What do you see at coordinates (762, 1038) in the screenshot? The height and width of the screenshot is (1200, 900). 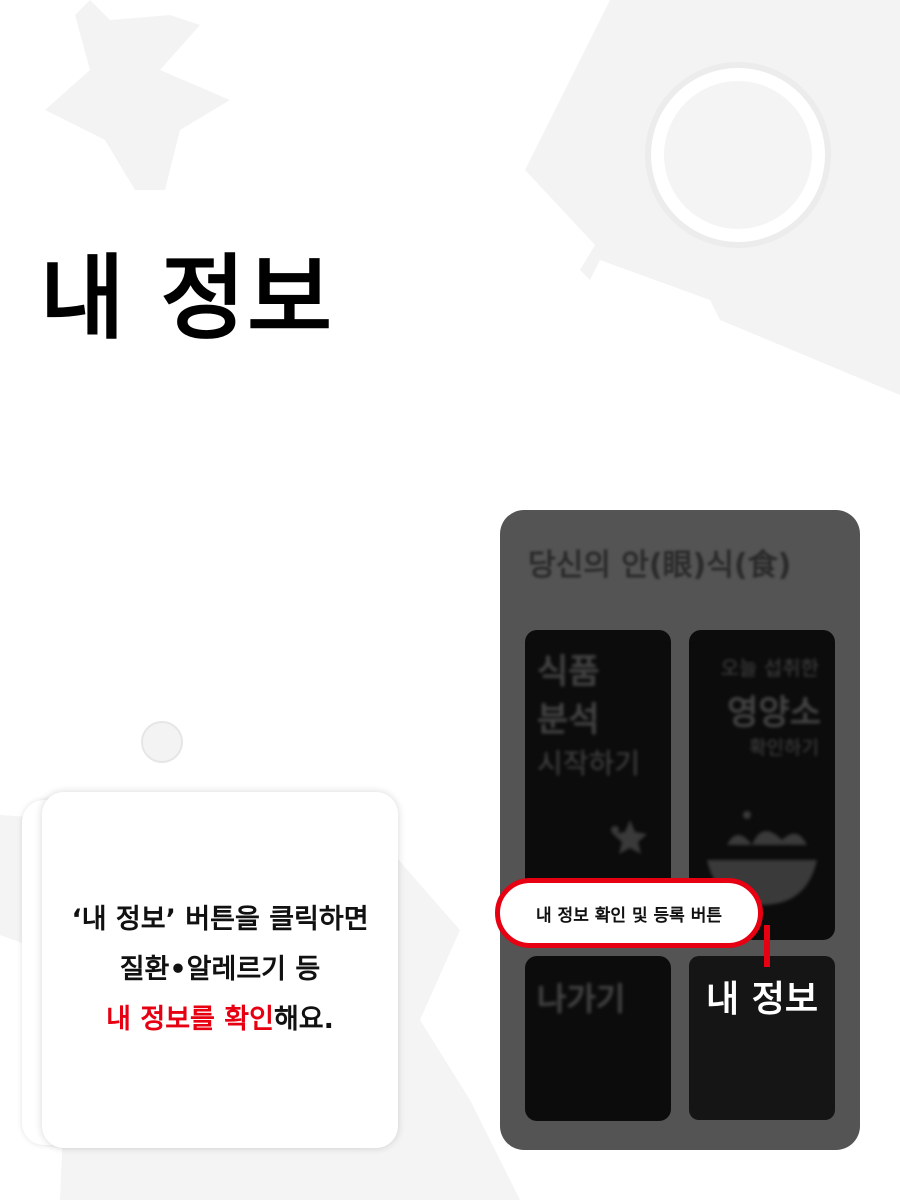 I see `my-info-button: 내 정보` at bounding box center [762, 1038].